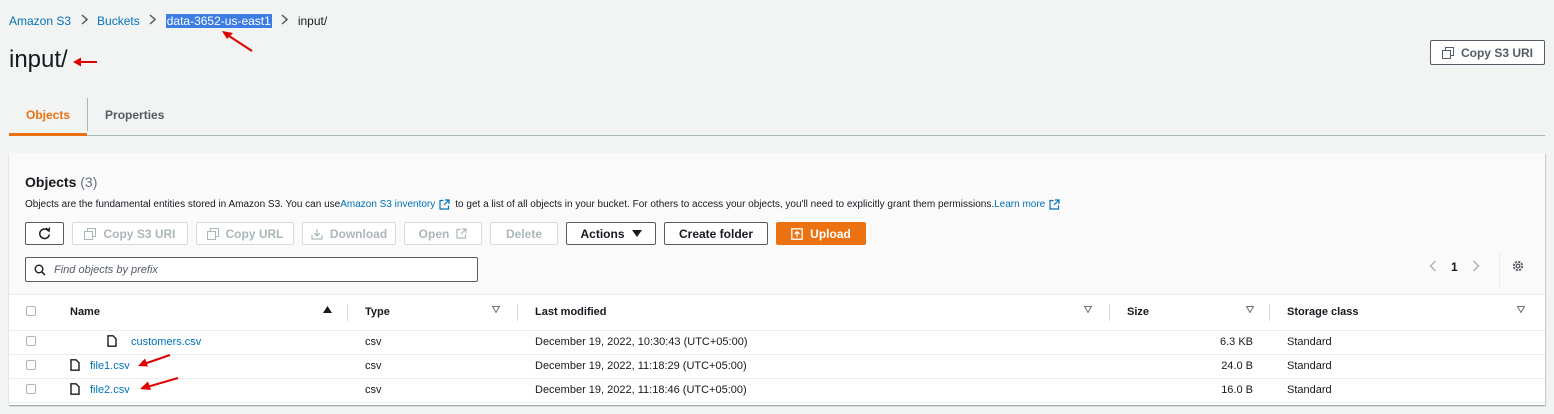 The width and height of the screenshot is (1554, 414). I want to click on column-last-modified: Last modified, so click(814, 313).